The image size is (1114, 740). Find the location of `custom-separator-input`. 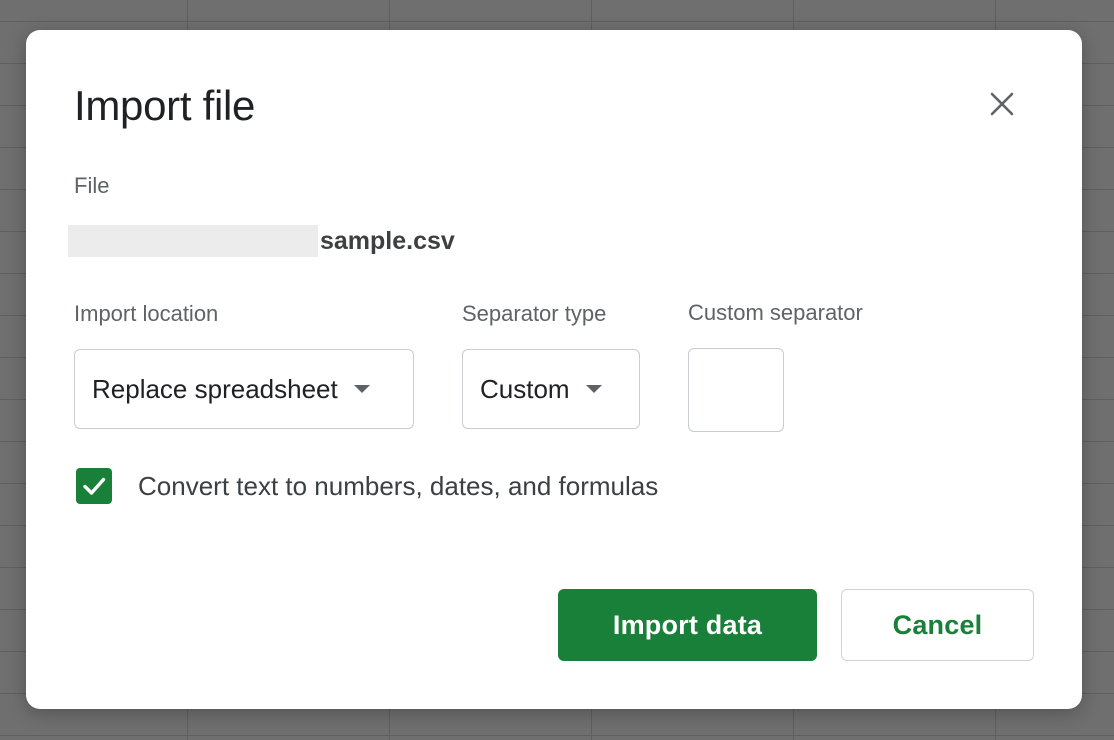

custom-separator-input is located at coordinates (736, 390).